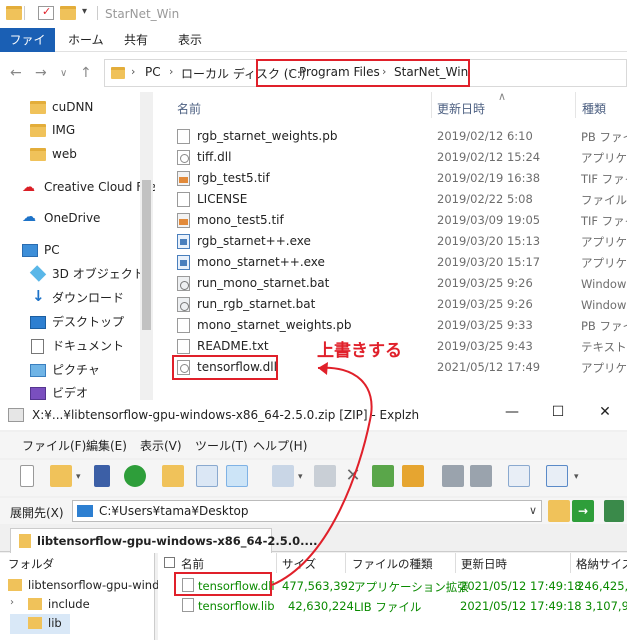 The height and width of the screenshot is (640, 627). I want to click on arrow-head-icon, so click(323, 368).